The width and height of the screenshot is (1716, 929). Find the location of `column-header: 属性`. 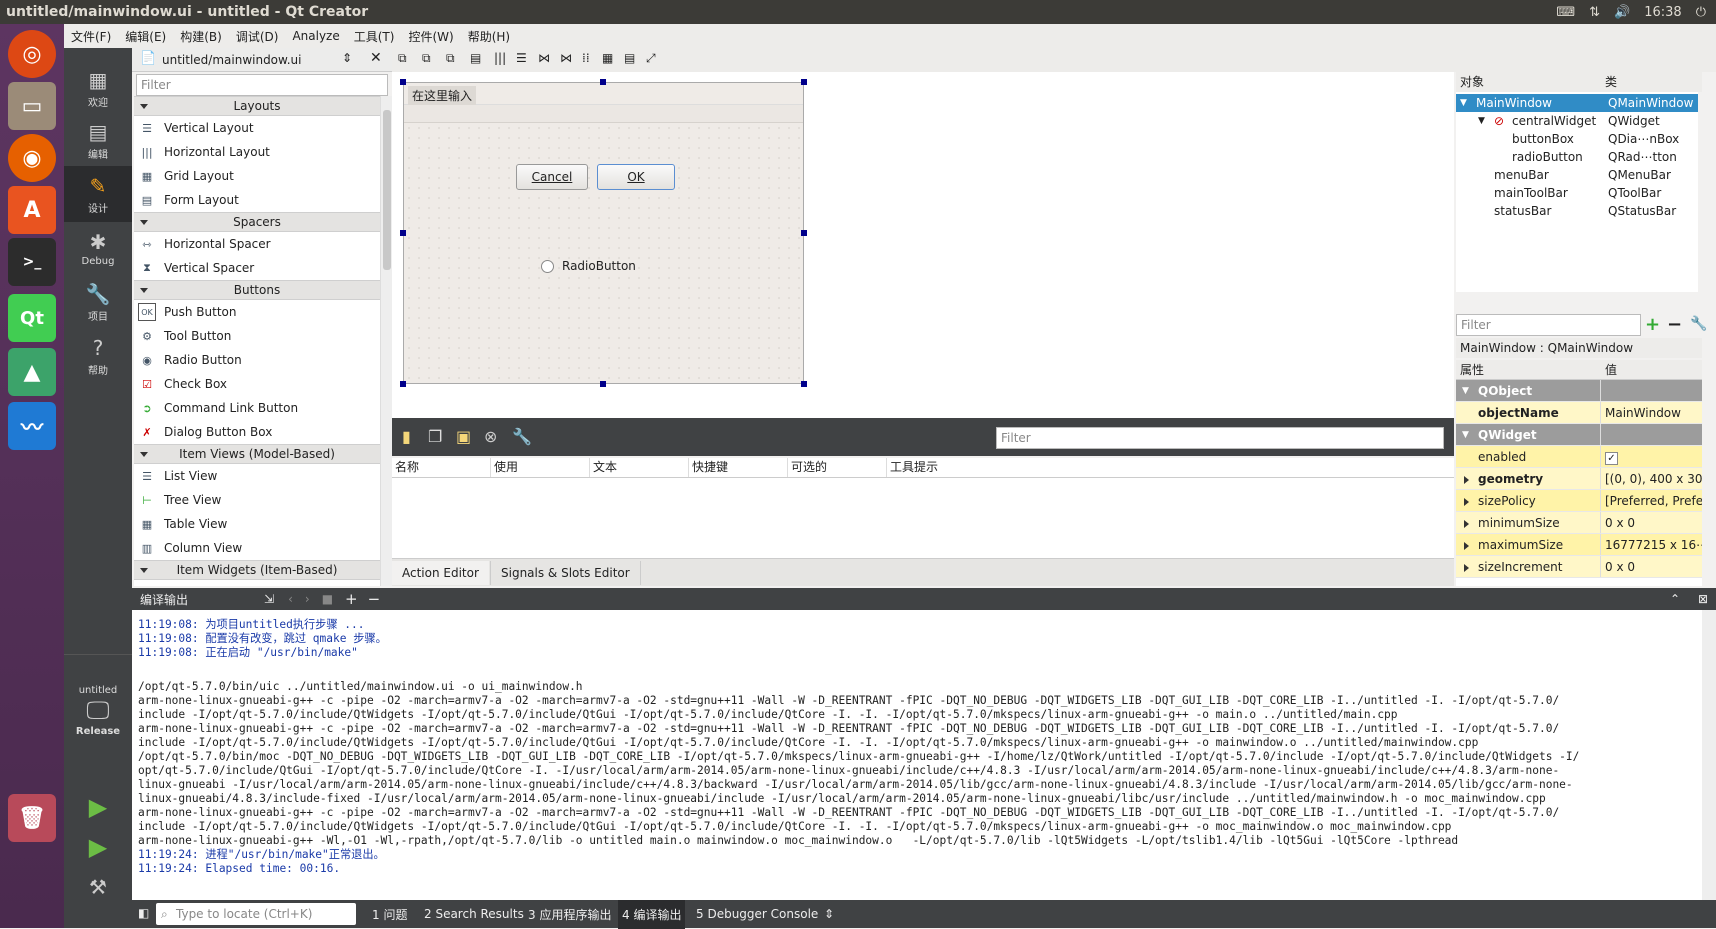

column-header: 属性 is located at coordinates (1528, 369).